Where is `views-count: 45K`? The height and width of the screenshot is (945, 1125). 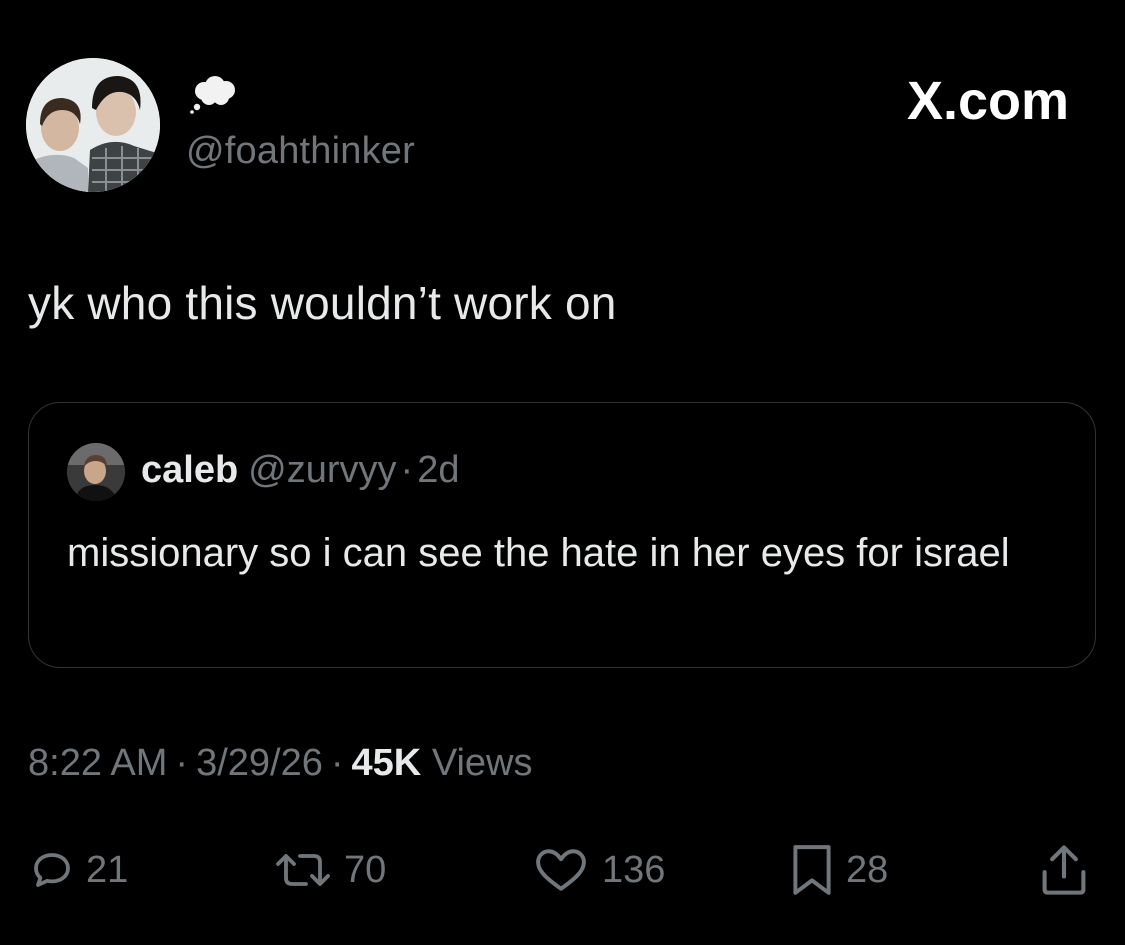 views-count: 45K is located at coordinates (387, 763).